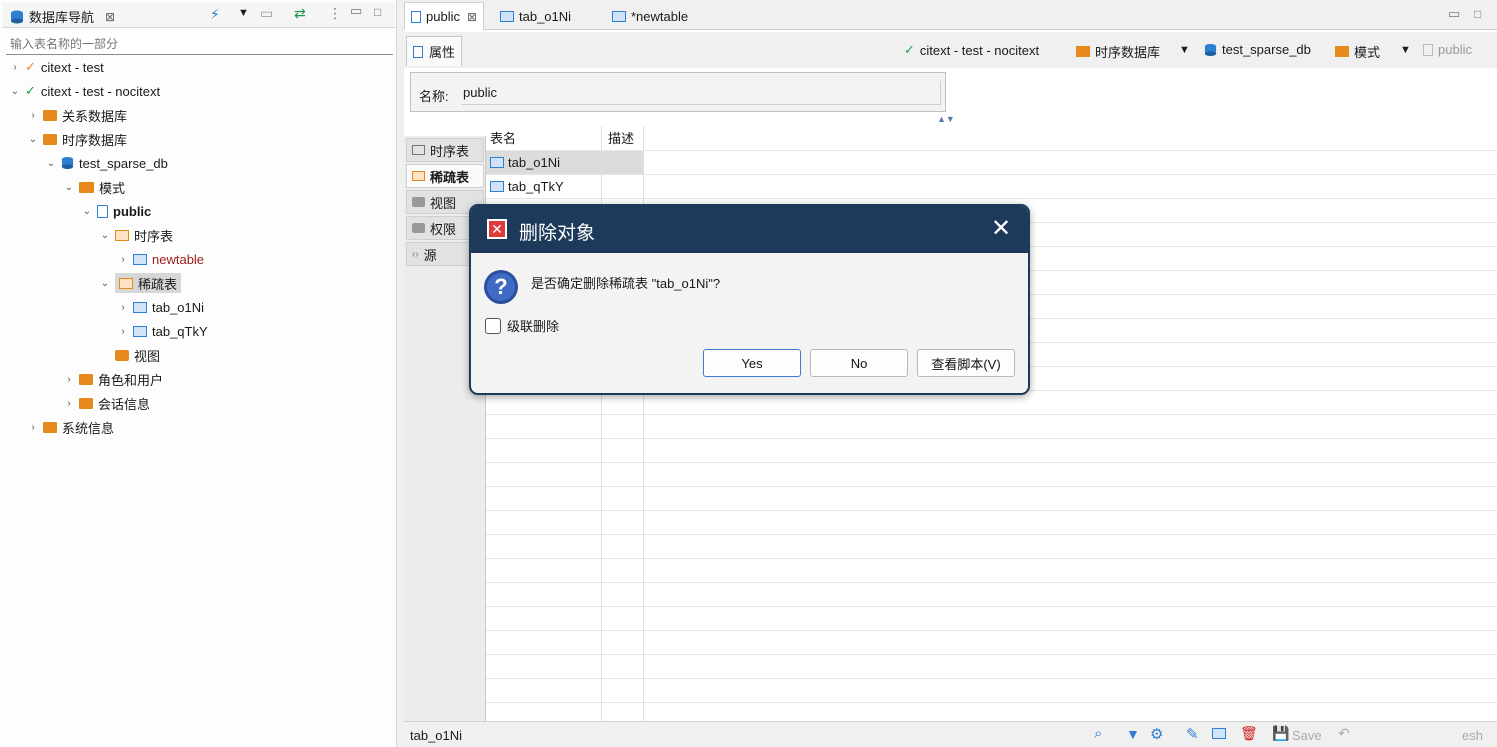  Describe the element at coordinates (497, 229) in the screenshot. I see `delete-icon: ✕` at that location.